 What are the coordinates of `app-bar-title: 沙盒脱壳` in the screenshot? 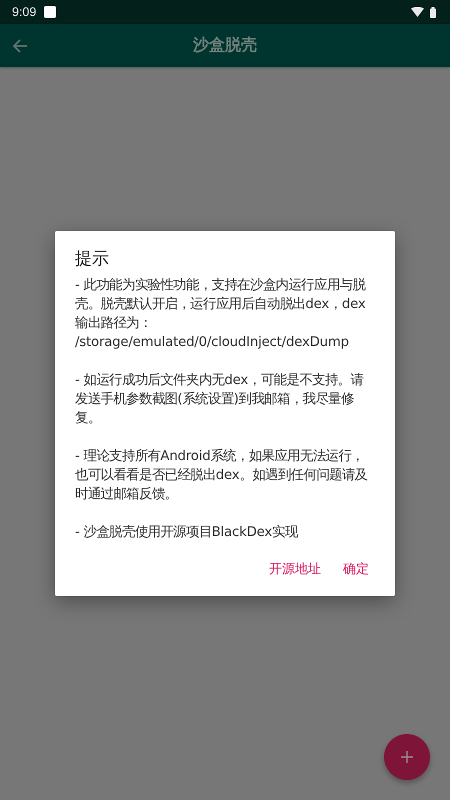 It's located at (225, 45).